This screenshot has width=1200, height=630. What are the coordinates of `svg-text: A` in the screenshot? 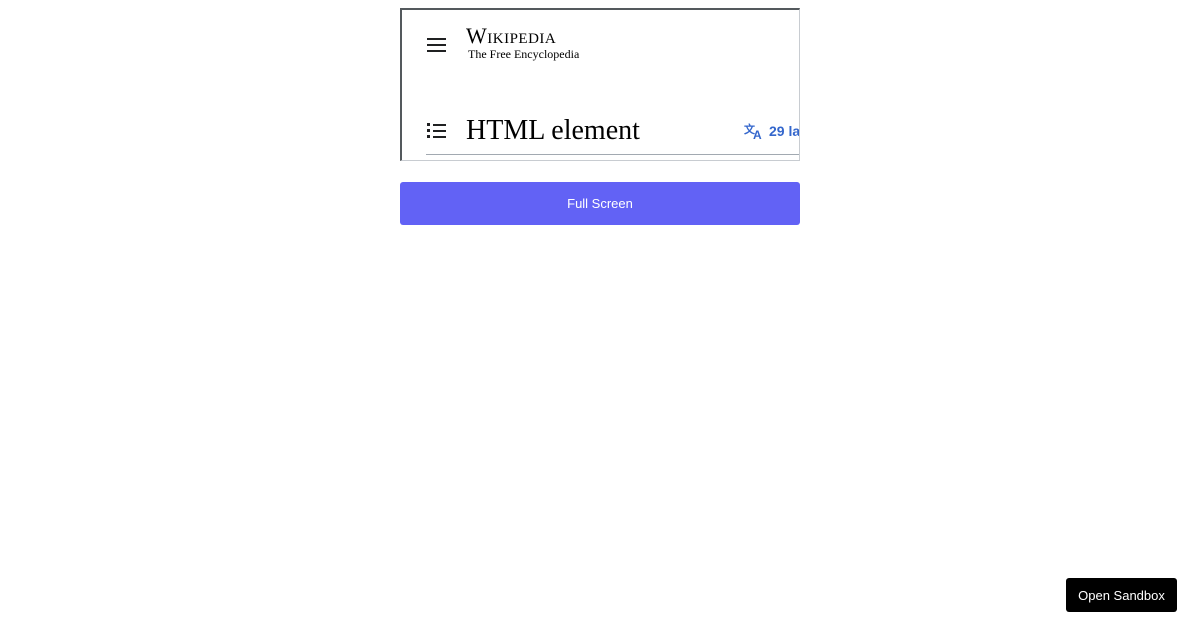 It's located at (757, 134).